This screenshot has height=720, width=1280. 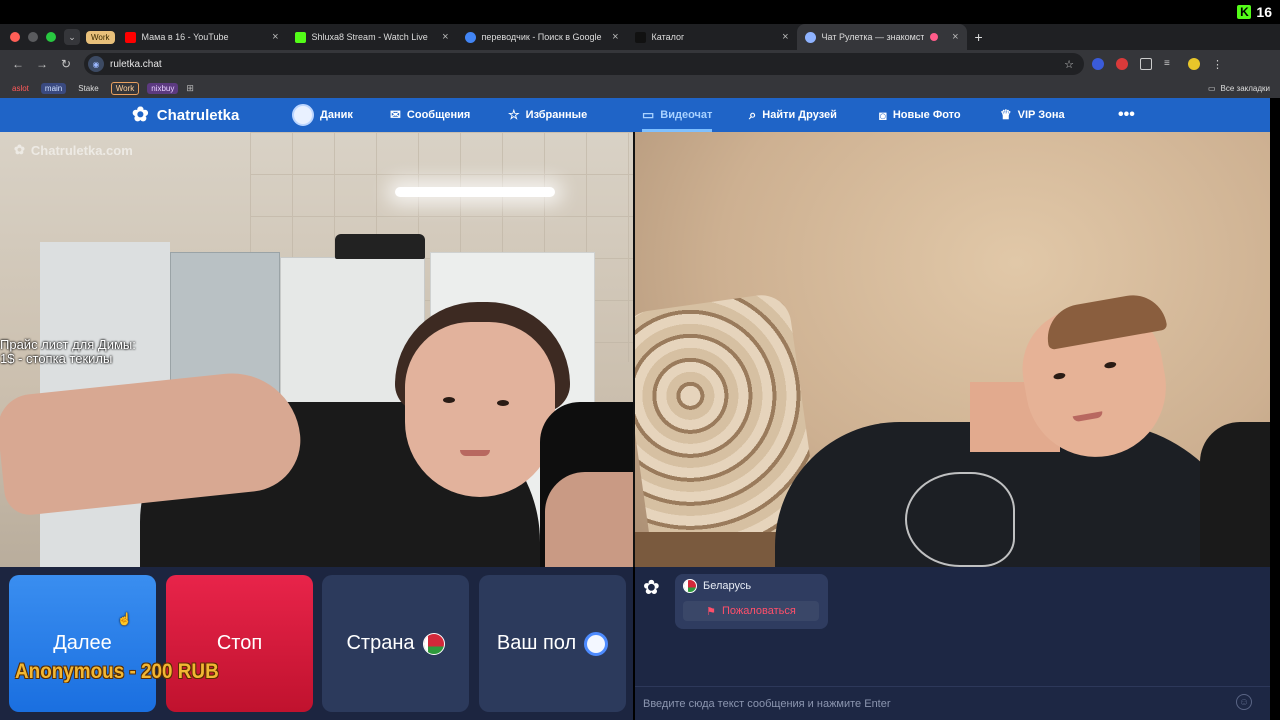 I want to click on country-filter-button: Страна, so click(x=395, y=643).